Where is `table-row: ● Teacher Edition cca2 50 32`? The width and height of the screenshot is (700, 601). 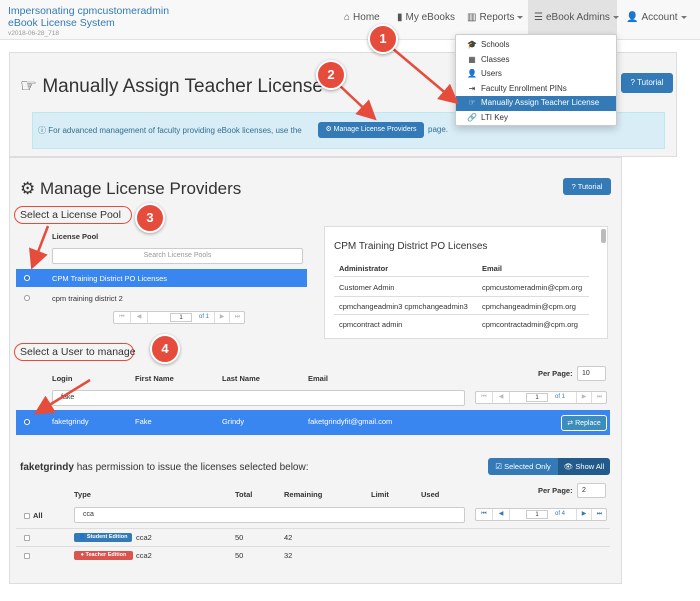 table-row: ● Teacher Edition cca2 50 32 is located at coordinates (313, 555).